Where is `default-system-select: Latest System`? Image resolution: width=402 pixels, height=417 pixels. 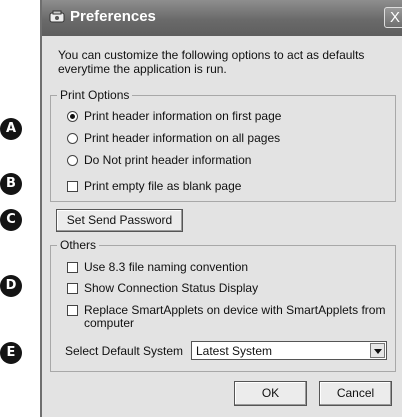 default-system-select: Latest System is located at coordinates (289, 350).